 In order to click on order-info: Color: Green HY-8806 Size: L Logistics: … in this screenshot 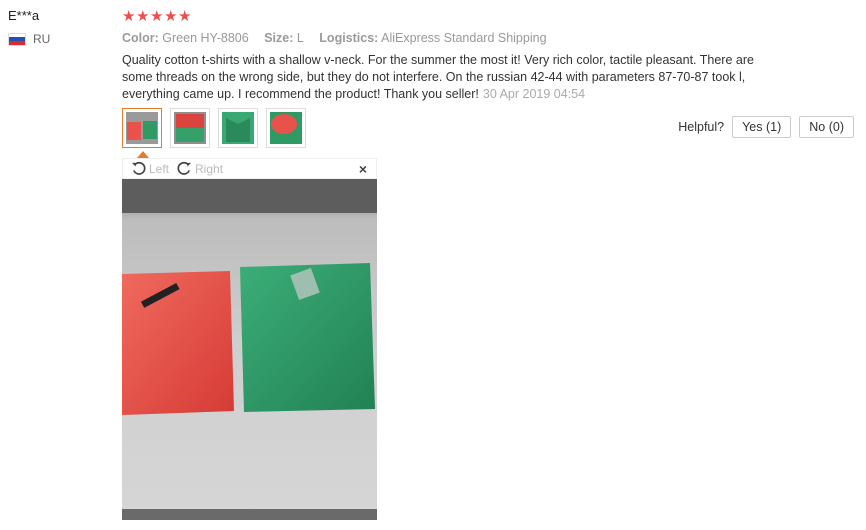, I will do `click(340, 38)`.